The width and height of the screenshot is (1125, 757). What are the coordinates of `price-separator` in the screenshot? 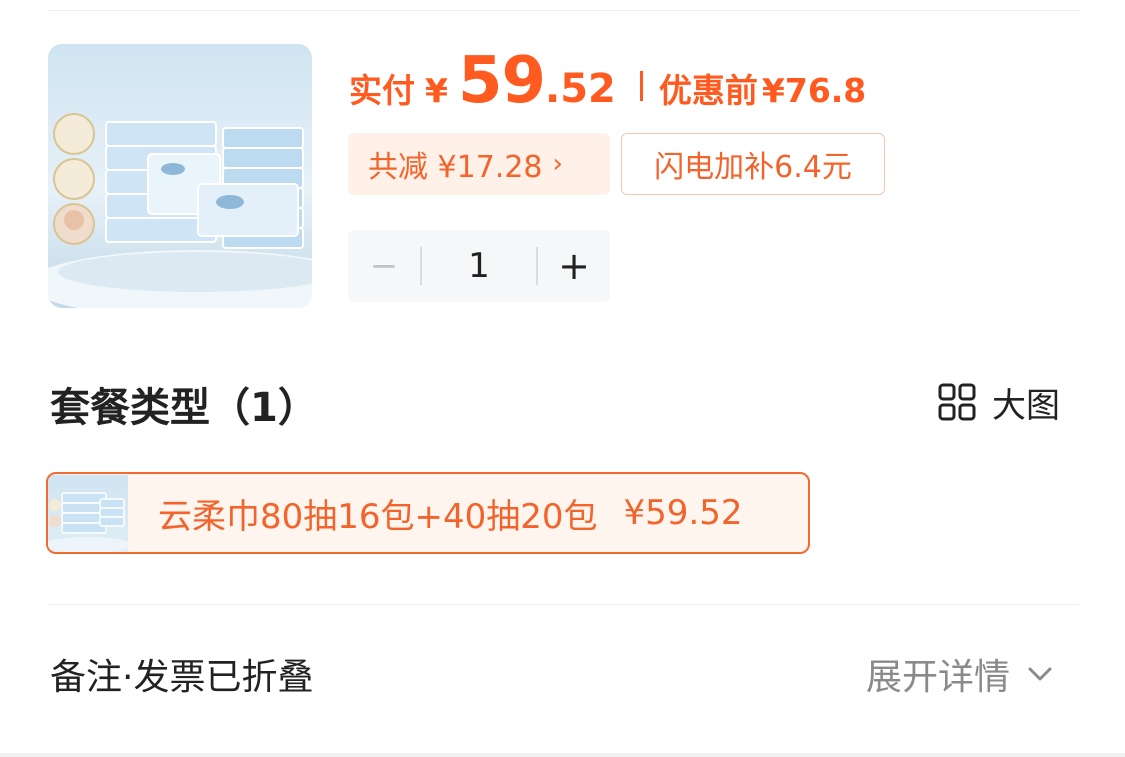 It's located at (641, 86).